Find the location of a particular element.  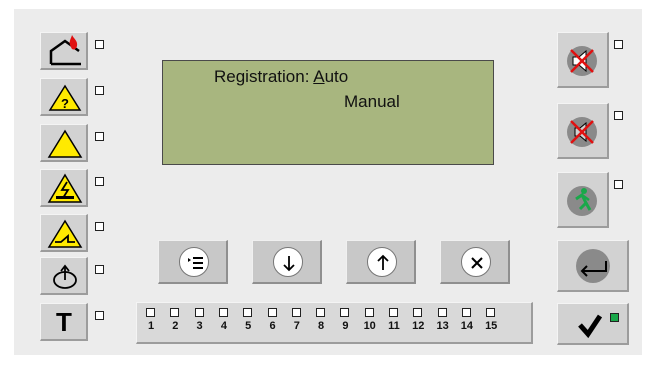

back-return-icon is located at coordinates (593, 266).